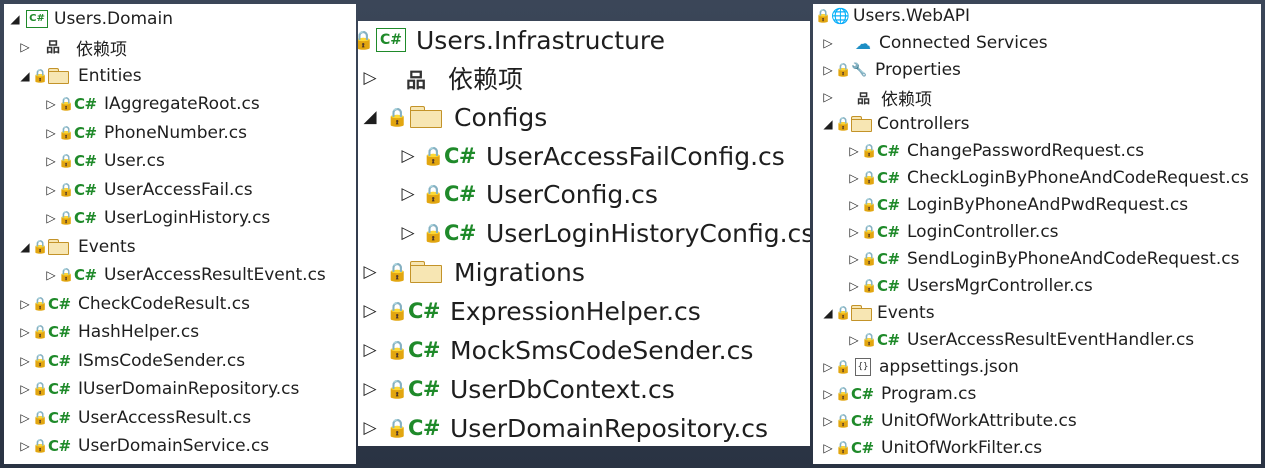  Describe the element at coordinates (604, 233) in the screenshot. I see `file-node: ▷ 🔒 C# UserLoginHistoryConfig.cs` at that location.